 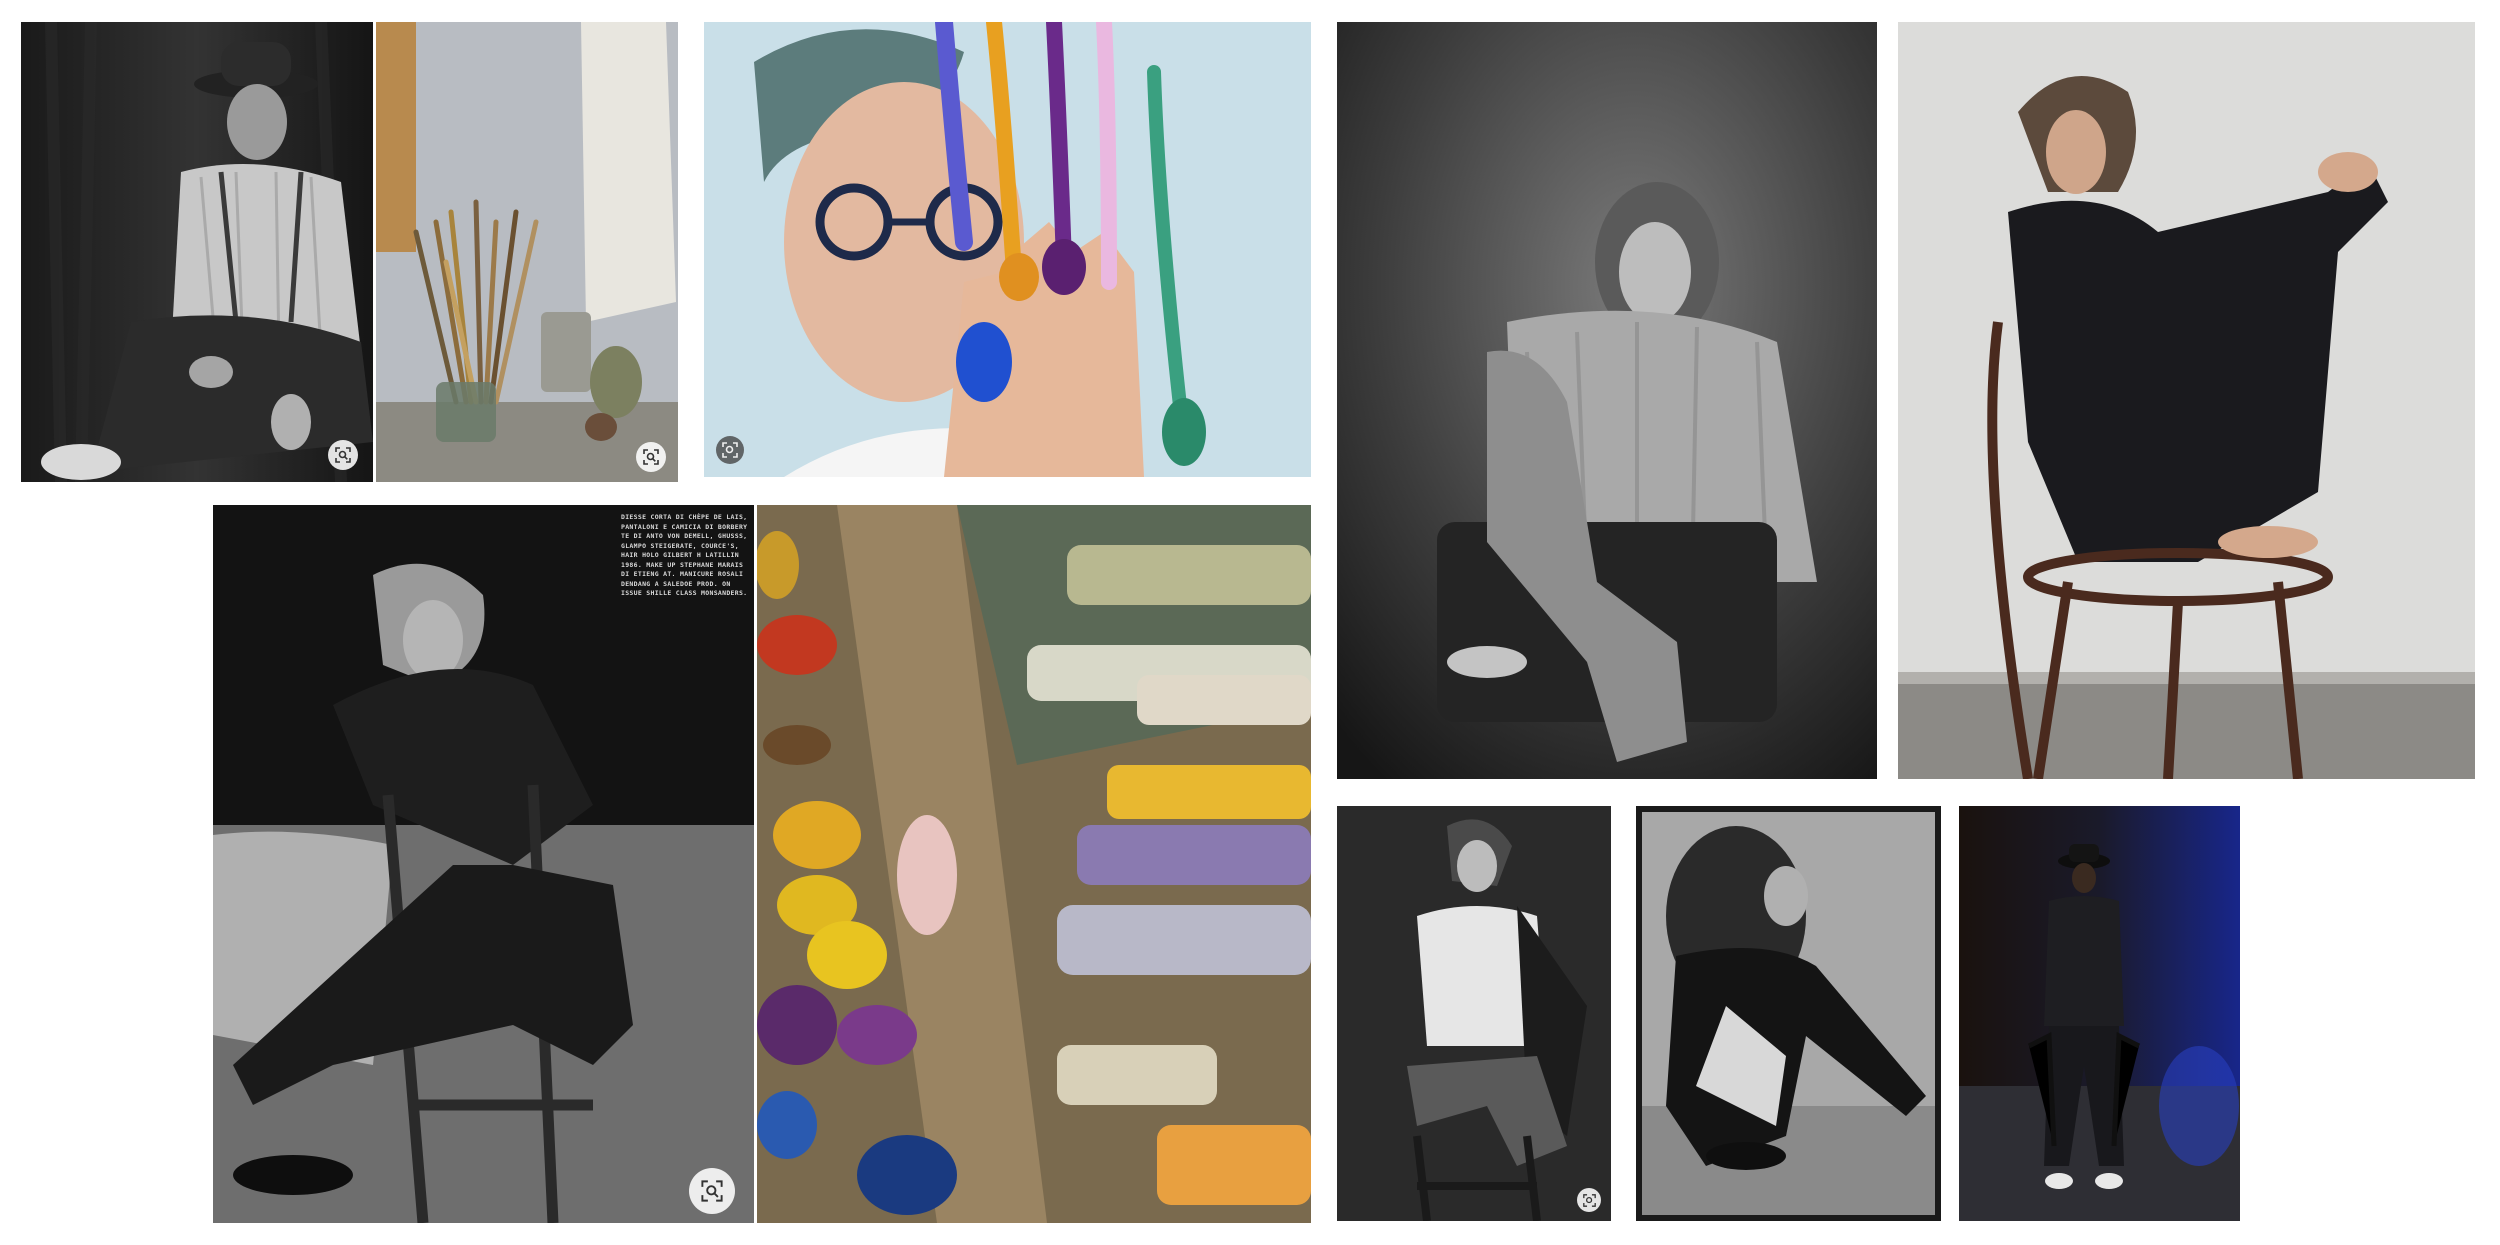 What do you see at coordinates (2099, 1013) in the screenshot?
I see `man-in-hat-blue-backdrop` at bounding box center [2099, 1013].